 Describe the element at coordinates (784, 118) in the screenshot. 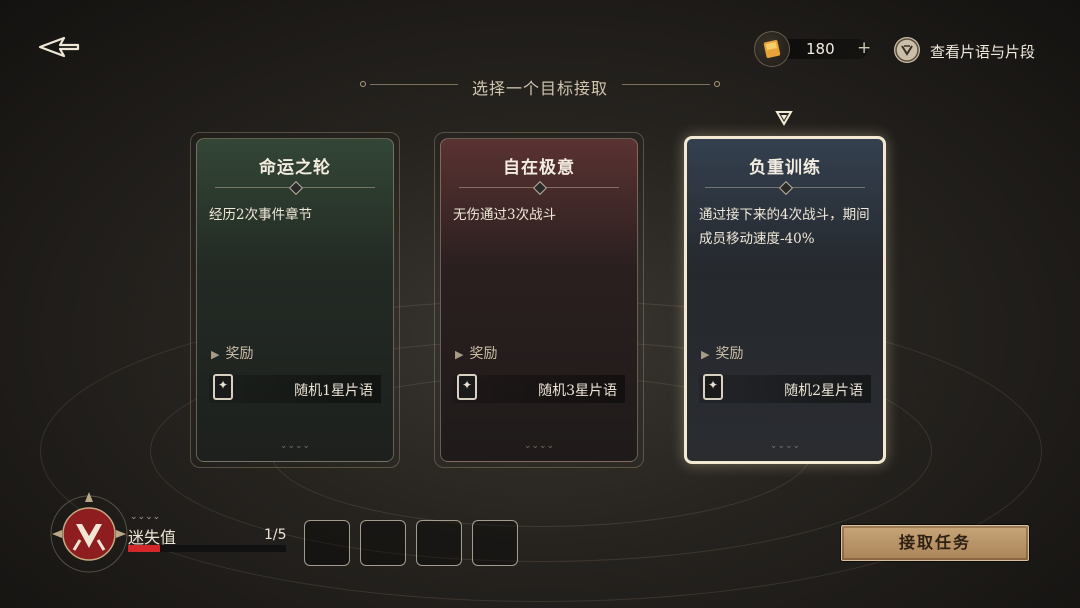

I see `selected-marker-icon` at that location.